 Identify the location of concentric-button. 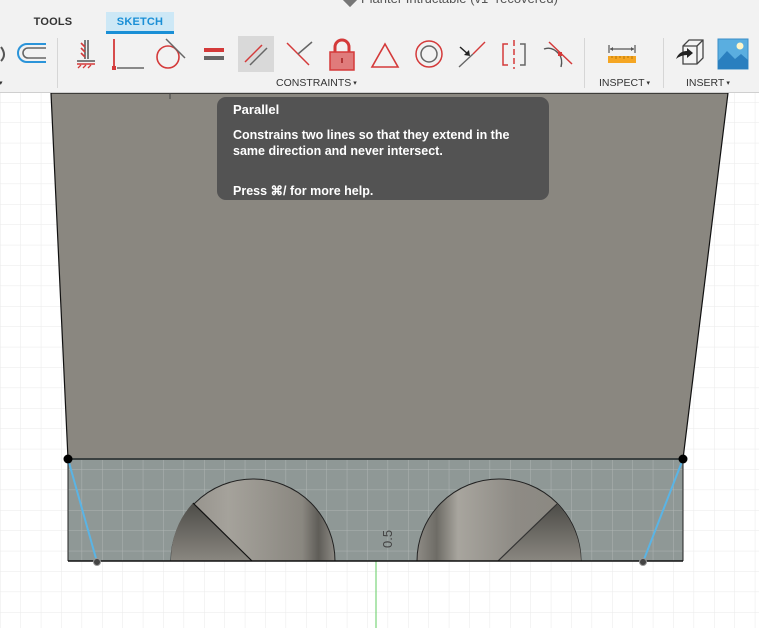
(429, 54).